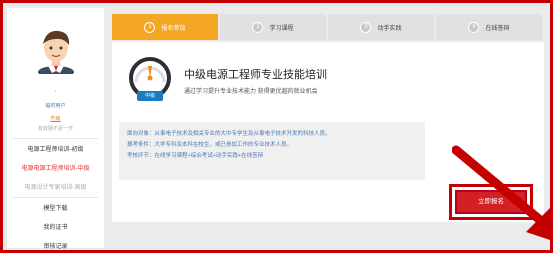  What do you see at coordinates (173, 28) in the screenshot?
I see `step-label: 报名参加` at bounding box center [173, 28].